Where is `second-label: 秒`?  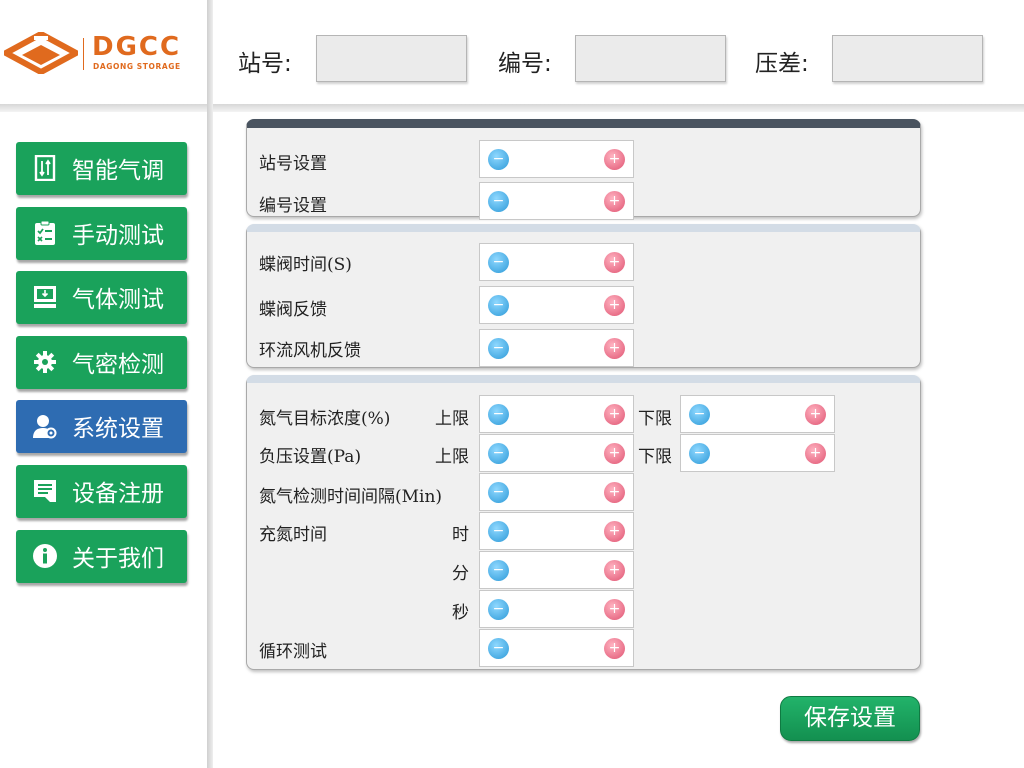 second-label: 秒 is located at coordinates (460, 613).